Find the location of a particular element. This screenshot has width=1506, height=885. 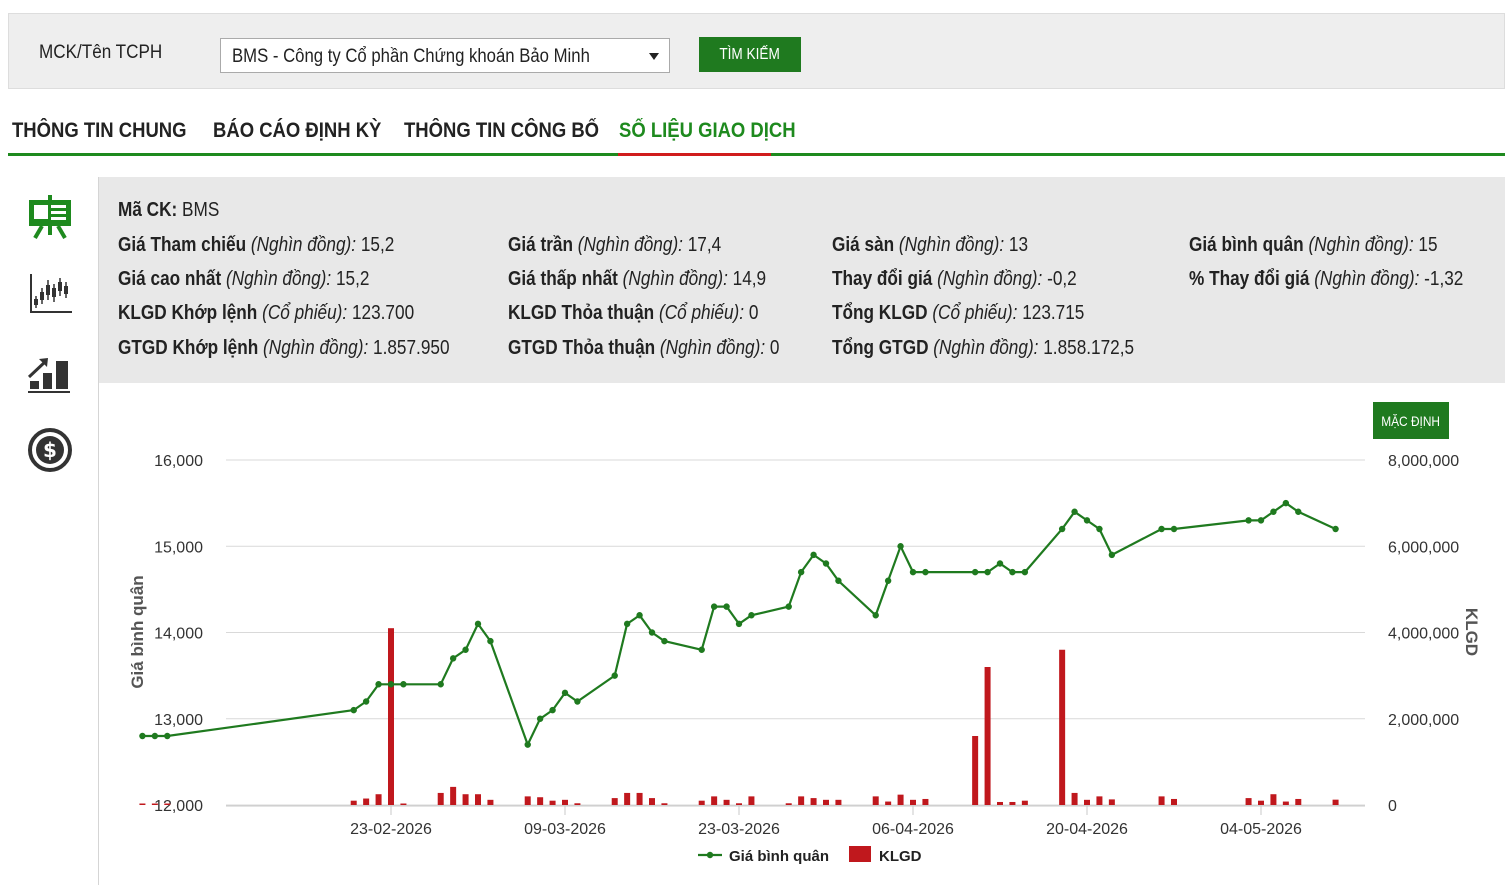

legend-bar-swatch is located at coordinates (860, 854).